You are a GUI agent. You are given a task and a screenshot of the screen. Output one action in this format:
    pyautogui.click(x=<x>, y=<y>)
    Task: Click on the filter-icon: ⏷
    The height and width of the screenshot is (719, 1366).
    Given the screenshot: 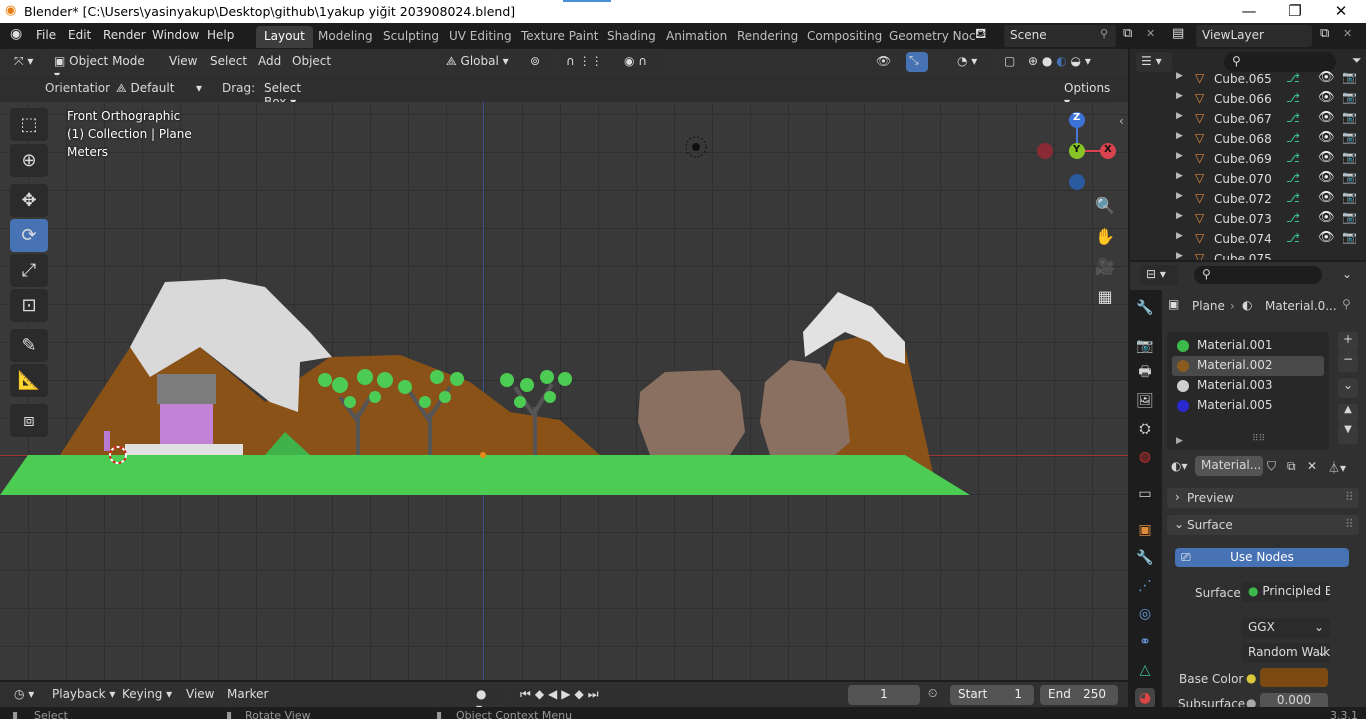 What is the action you would take?
    pyautogui.click(x=1357, y=60)
    